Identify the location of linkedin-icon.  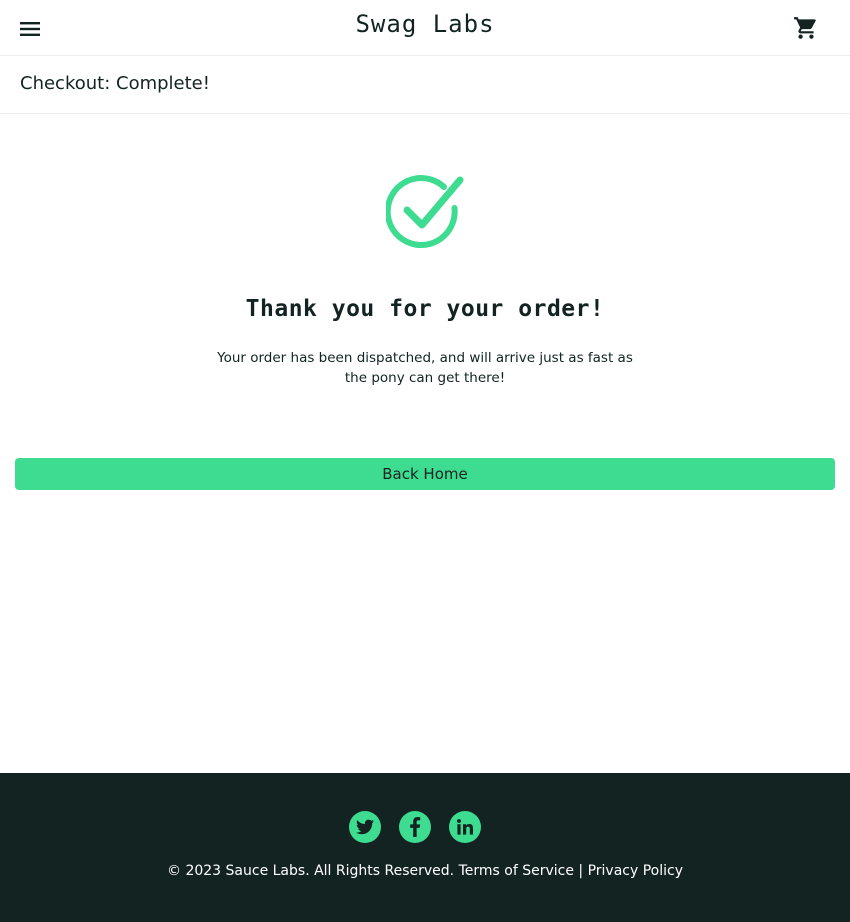
(465, 827).